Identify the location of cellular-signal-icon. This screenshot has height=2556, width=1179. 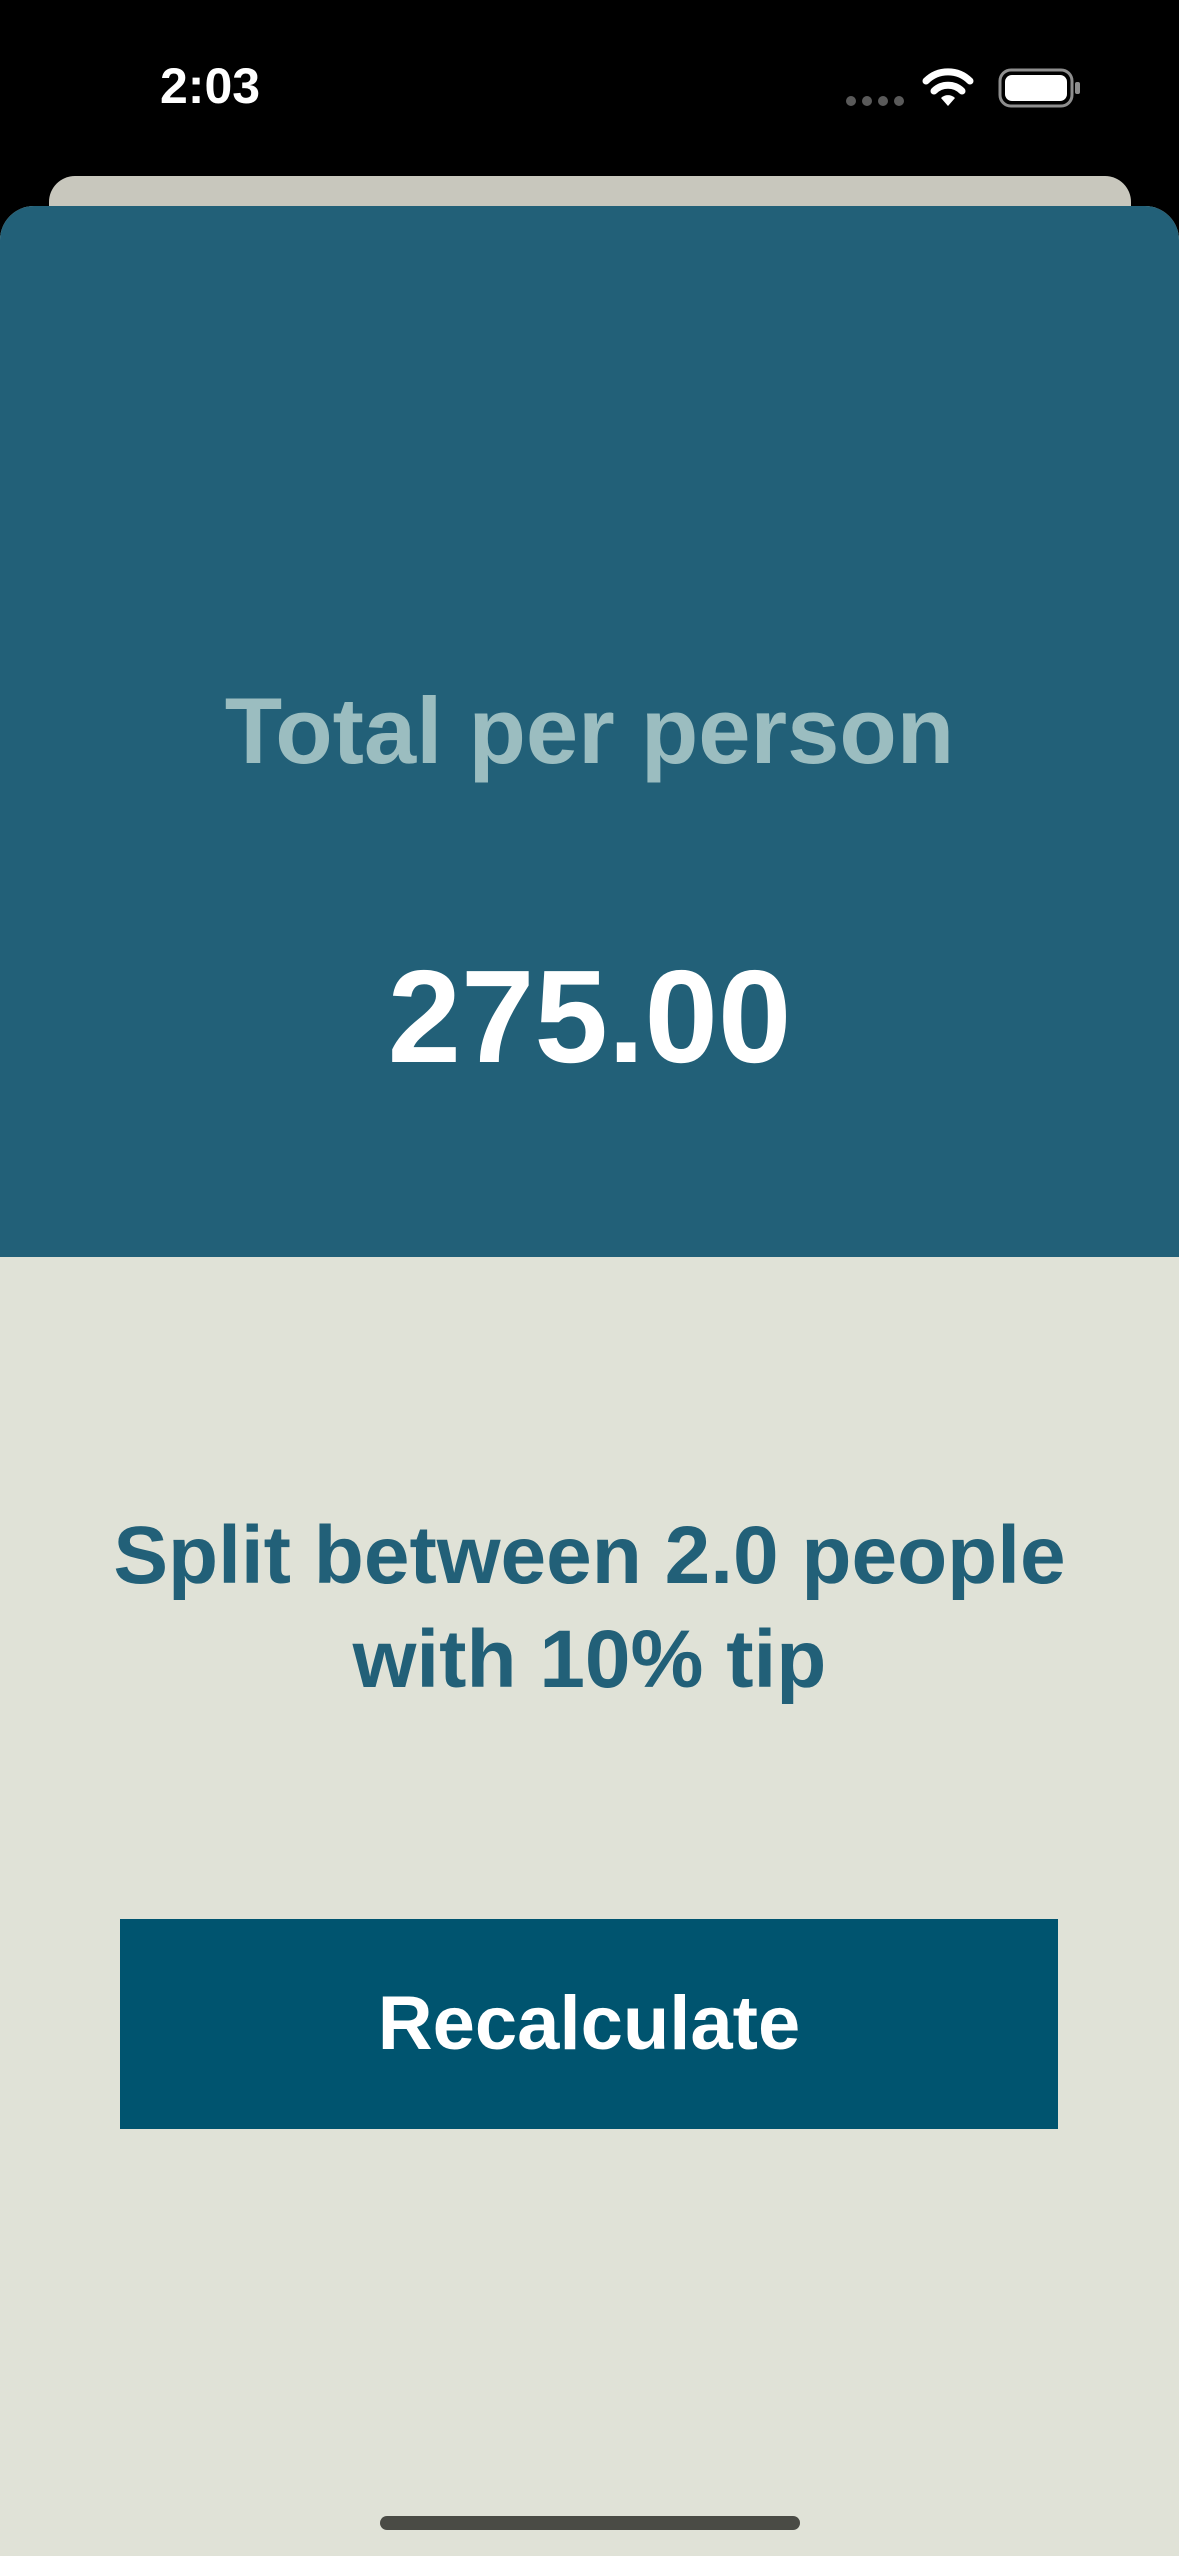
(876, 101).